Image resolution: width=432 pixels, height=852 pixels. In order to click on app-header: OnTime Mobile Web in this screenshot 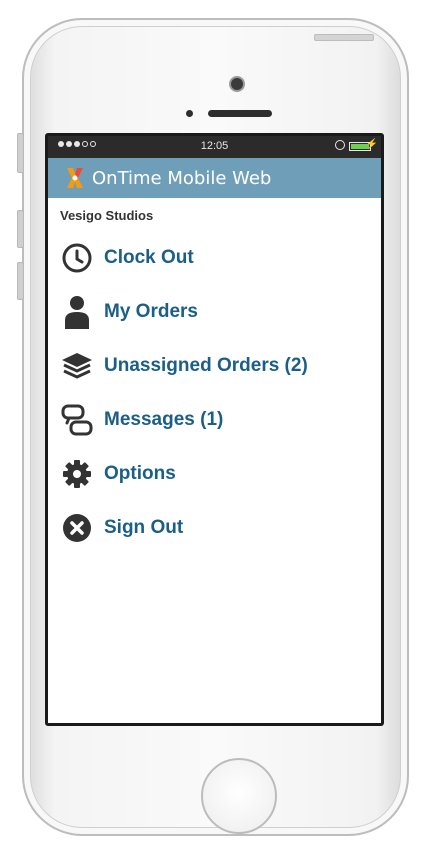, I will do `click(214, 178)`.